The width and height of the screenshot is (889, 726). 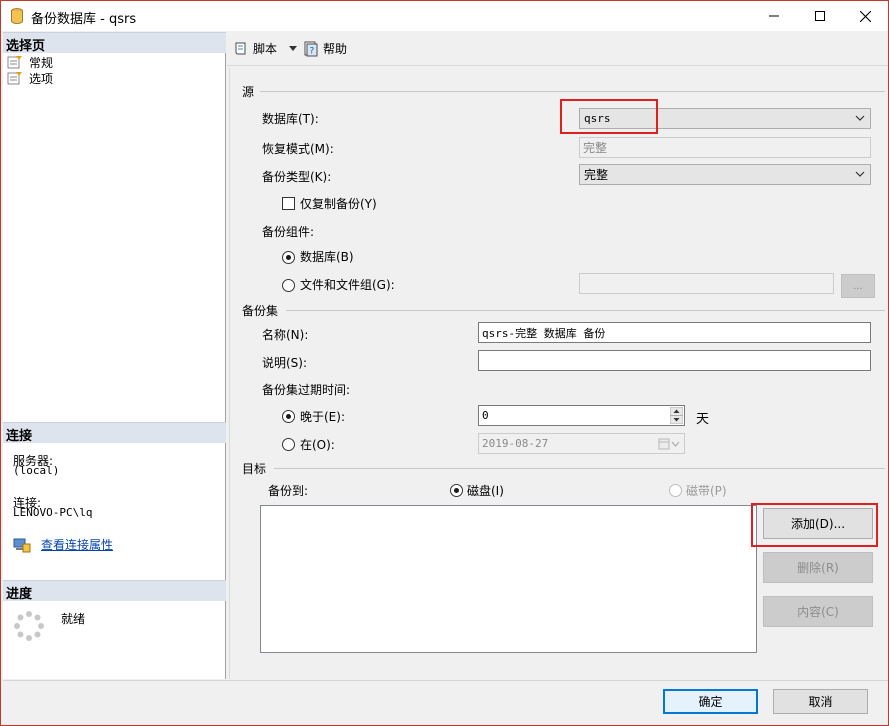 What do you see at coordinates (41, 62) in the screenshot?
I see `page-item-label: 常规` at bounding box center [41, 62].